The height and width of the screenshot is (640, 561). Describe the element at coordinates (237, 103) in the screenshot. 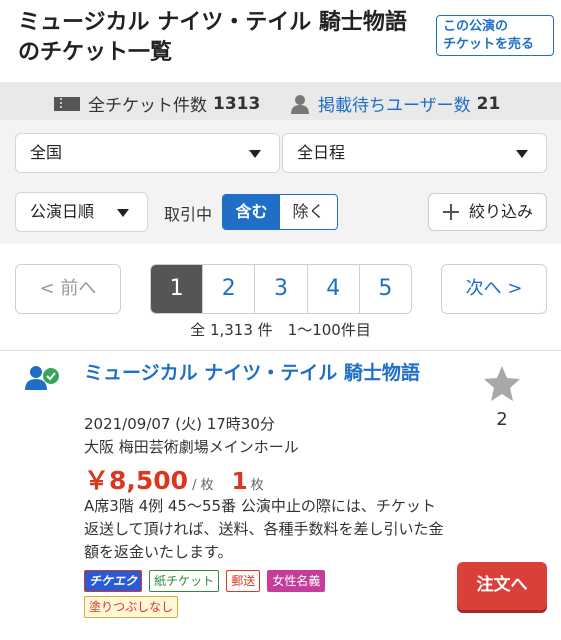

I see `ticket-count-value: 1313` at that location.